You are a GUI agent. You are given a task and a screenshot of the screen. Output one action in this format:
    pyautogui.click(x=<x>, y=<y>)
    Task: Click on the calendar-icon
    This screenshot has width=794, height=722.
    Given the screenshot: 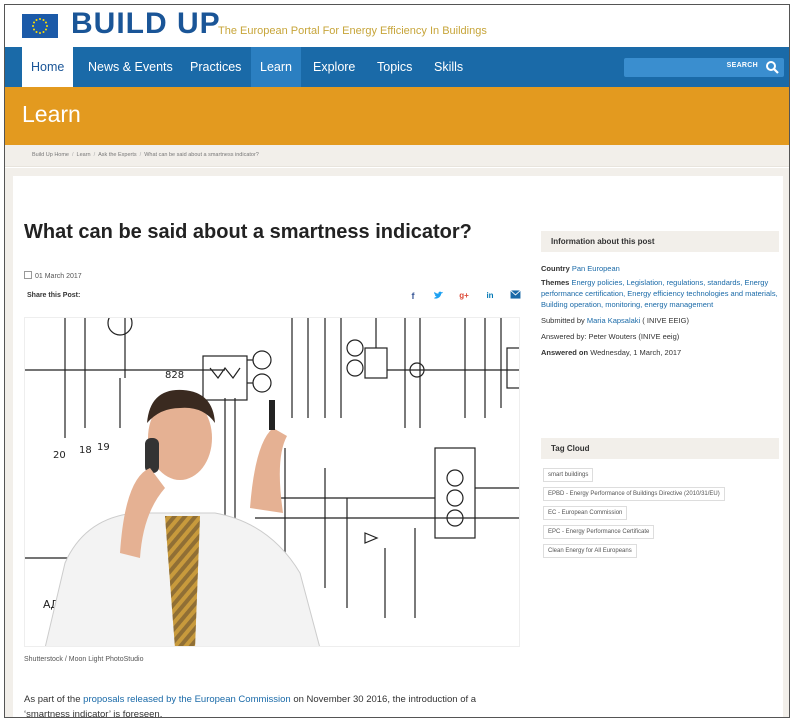 What is the action you would take?
    pyautogui.click(x=28, y=275)
    